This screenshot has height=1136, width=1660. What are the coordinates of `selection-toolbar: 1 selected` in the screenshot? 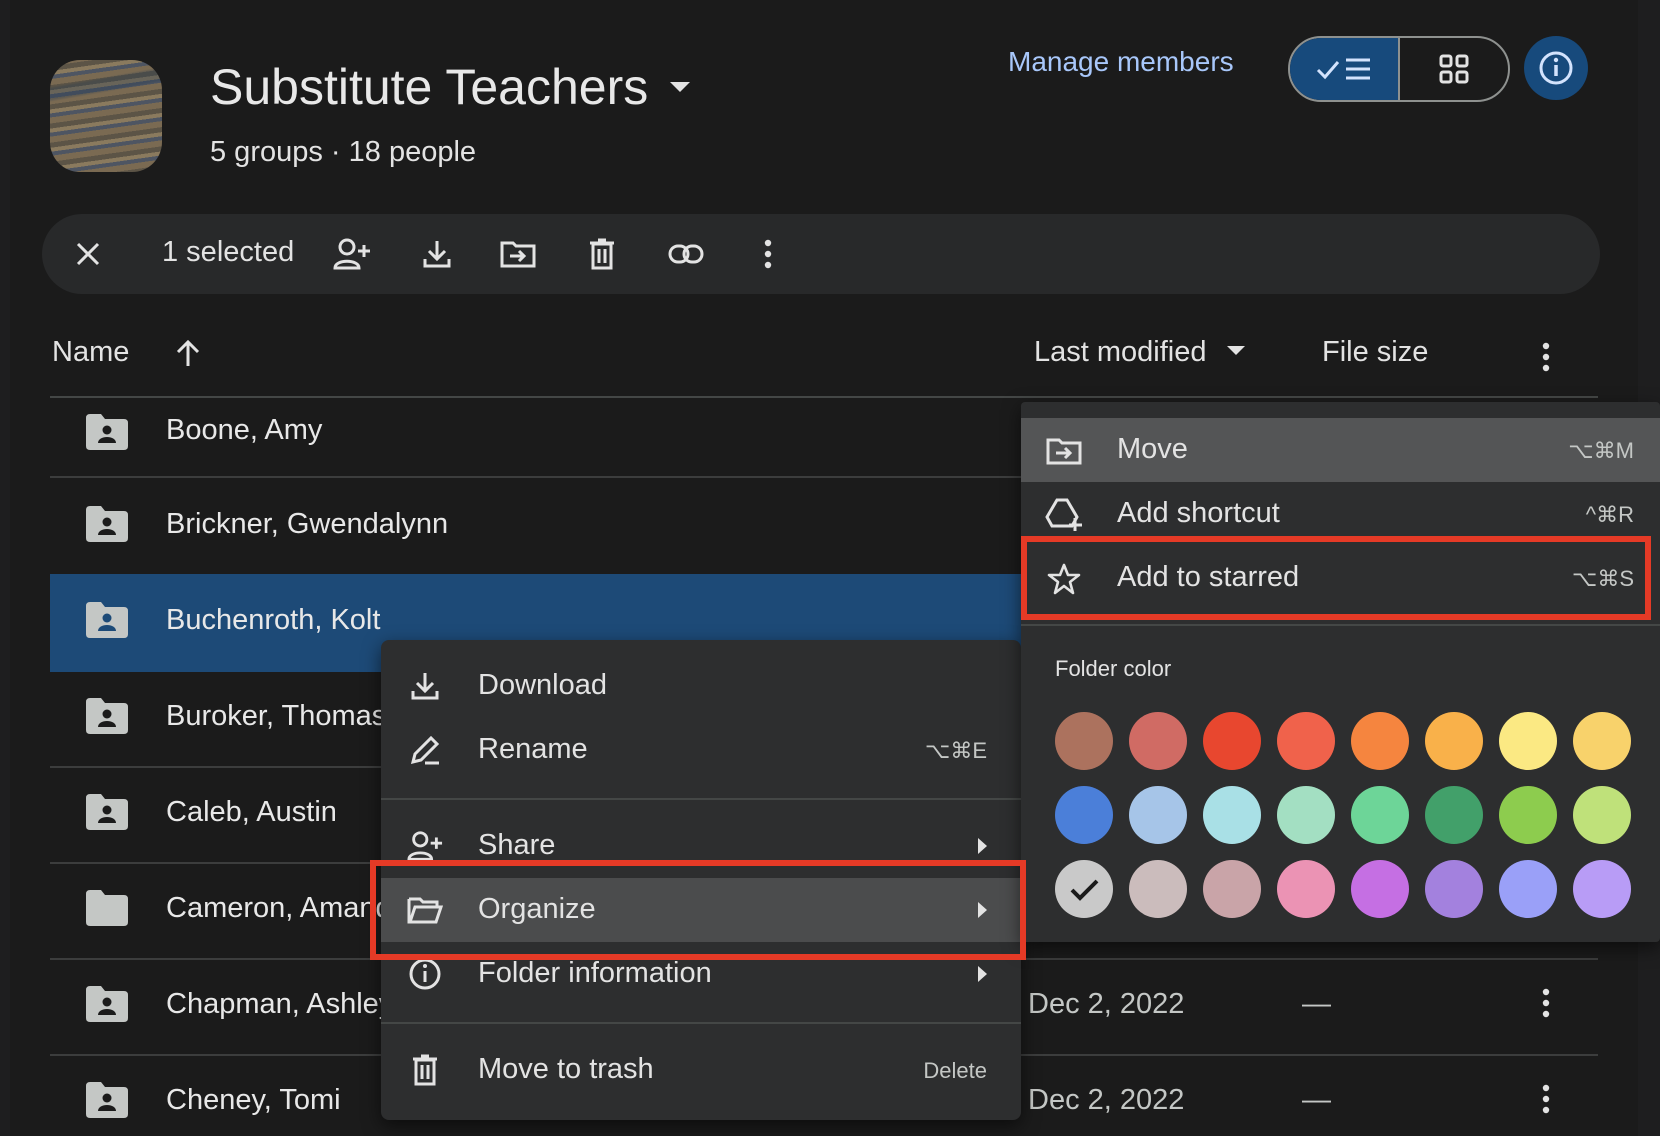 It's located at (821, 254).